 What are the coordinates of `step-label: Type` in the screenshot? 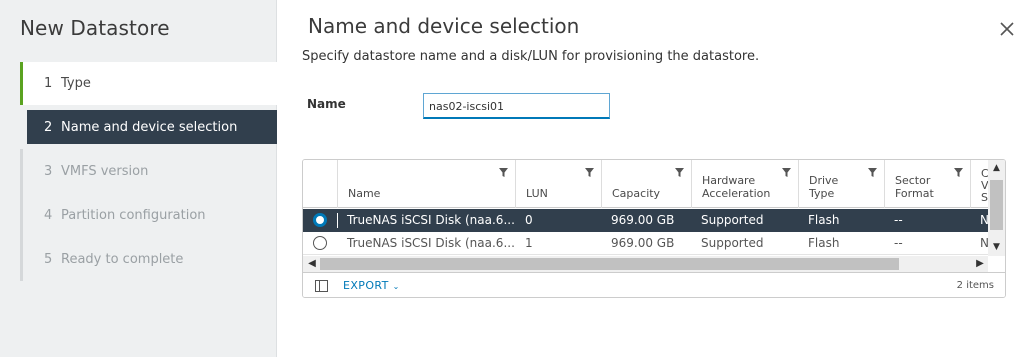 It's located at (76, 83).